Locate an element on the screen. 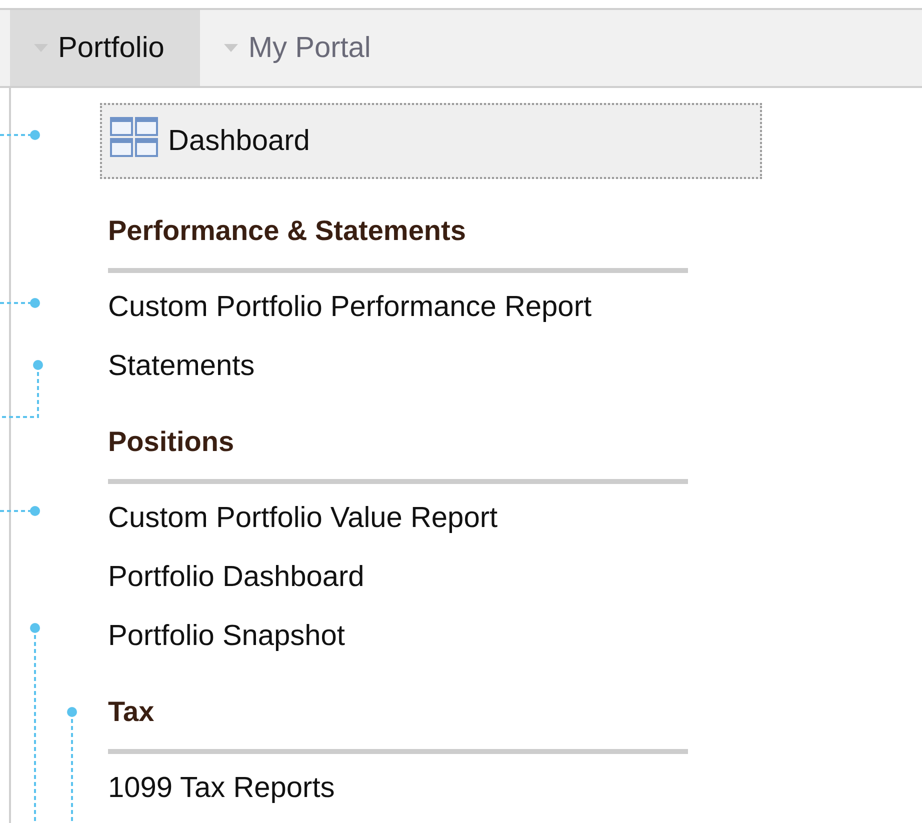 The height and width of the screenshot is (823, 922). report-link: Custom Portfolio Performance Report is located at coordinates (350, 307).